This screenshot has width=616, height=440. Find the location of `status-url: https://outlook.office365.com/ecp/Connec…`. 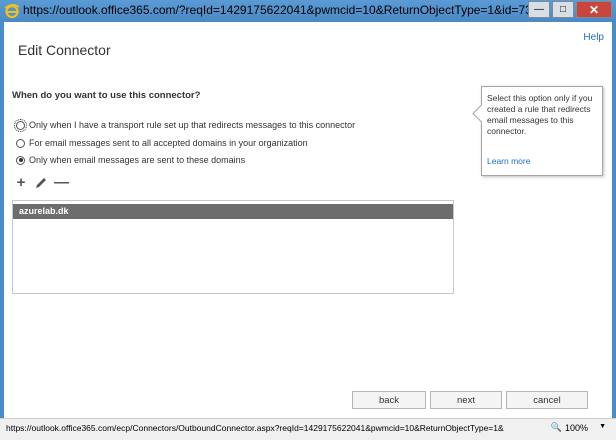

status-url: https://outlook.office365.com/ecp/Connec… is located at coordinates (255, 428).